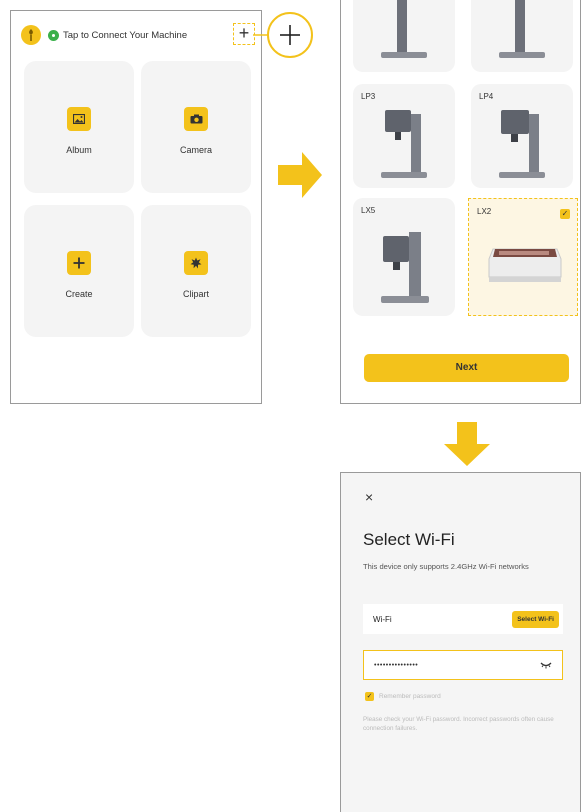  I want to click on machine-card-lp4: LP4, so click(522, 136).